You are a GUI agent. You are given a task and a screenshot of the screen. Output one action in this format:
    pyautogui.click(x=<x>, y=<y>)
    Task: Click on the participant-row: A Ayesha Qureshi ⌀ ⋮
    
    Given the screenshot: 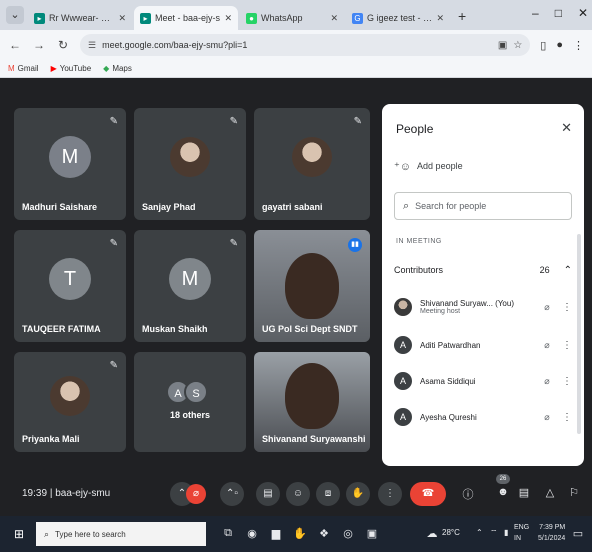 What is the action you would take?
    pyautogui.click(x=483, y=417)
    